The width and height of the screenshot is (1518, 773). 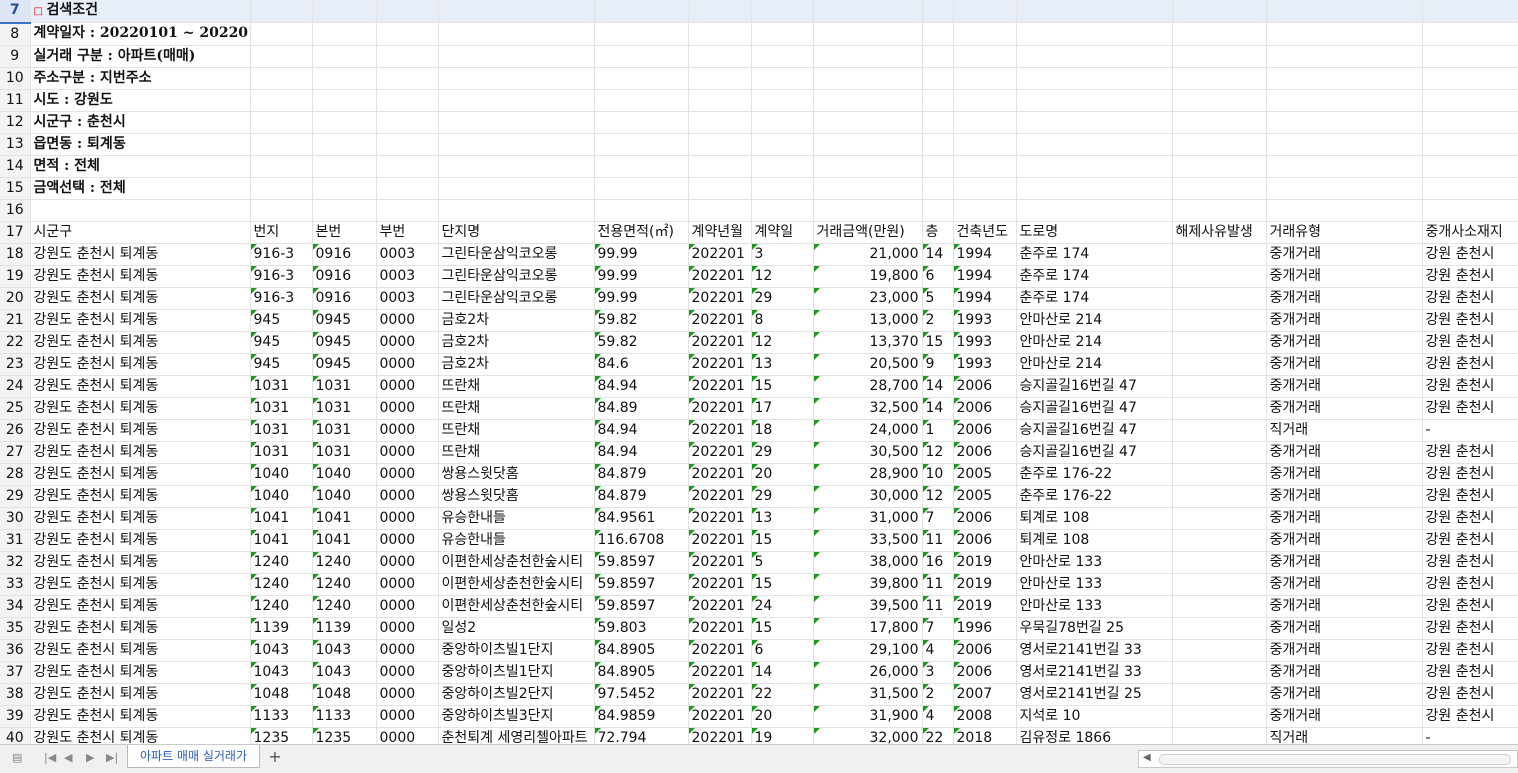 I want to click on table-cell: 1993, so click(x=985, y=320).